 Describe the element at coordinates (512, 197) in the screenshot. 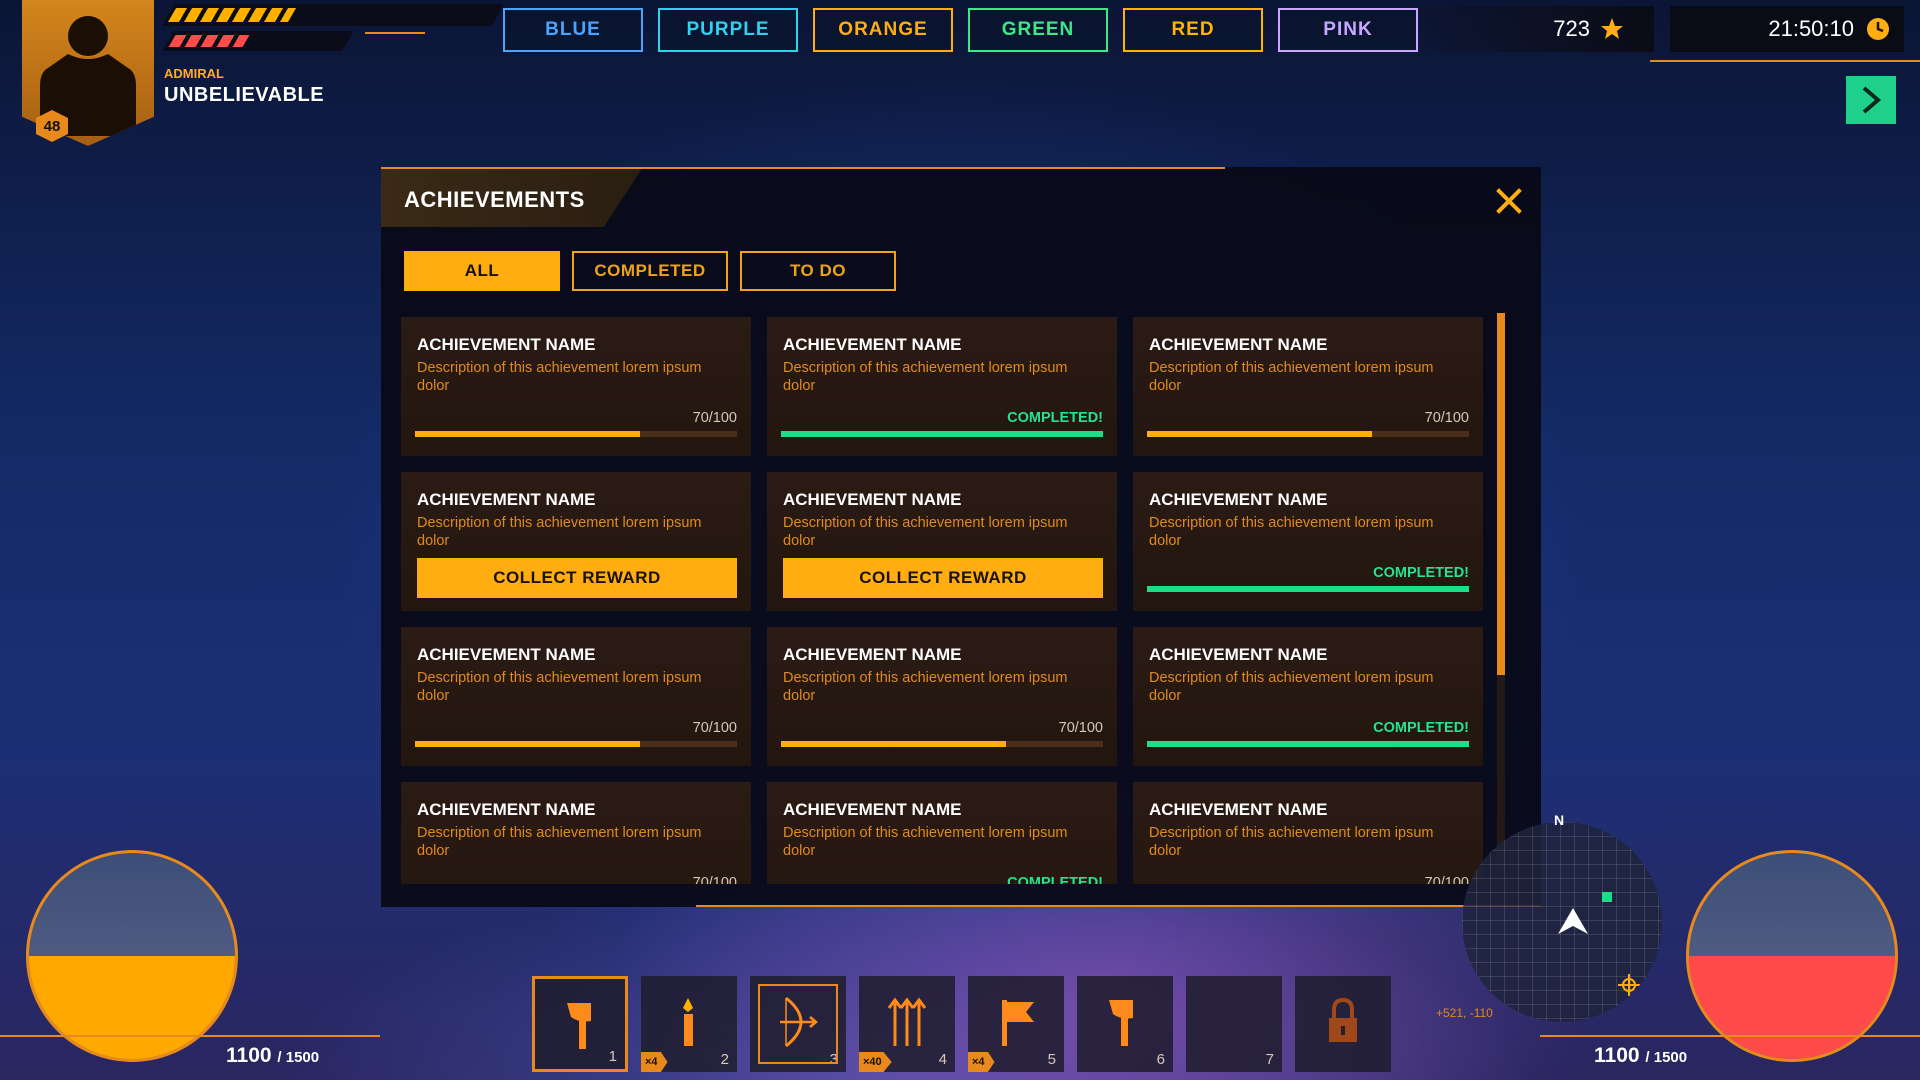

I see `modal-title: ACHIEVEMENTS` at that location.